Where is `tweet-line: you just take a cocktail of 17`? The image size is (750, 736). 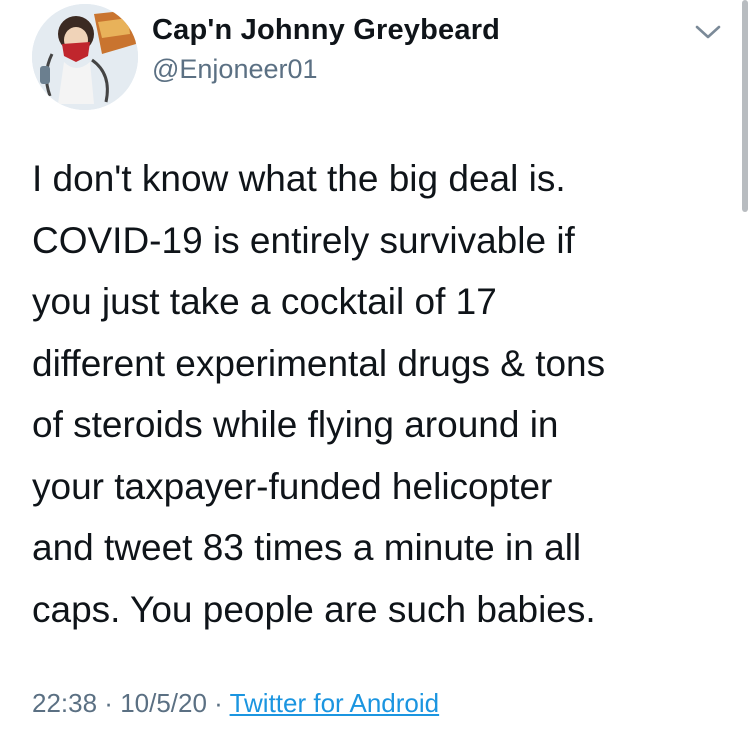 tweet-line: you just take a cocktail of 17 is located at coordinates (264, 301).